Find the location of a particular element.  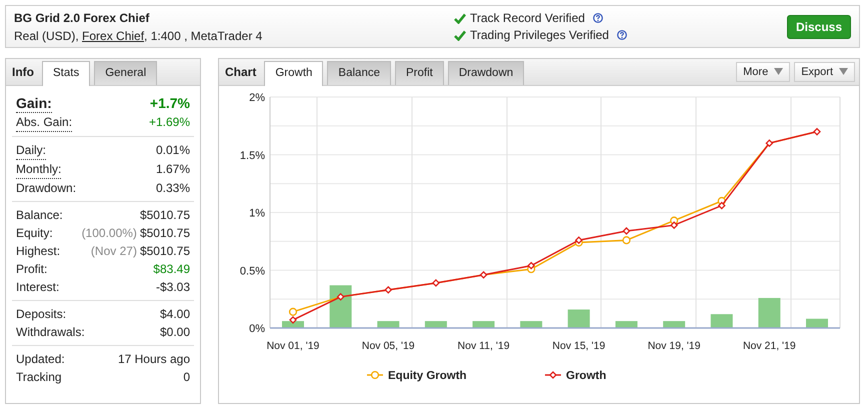

stat-value: 0.33% is located at coordinates (173, 188).